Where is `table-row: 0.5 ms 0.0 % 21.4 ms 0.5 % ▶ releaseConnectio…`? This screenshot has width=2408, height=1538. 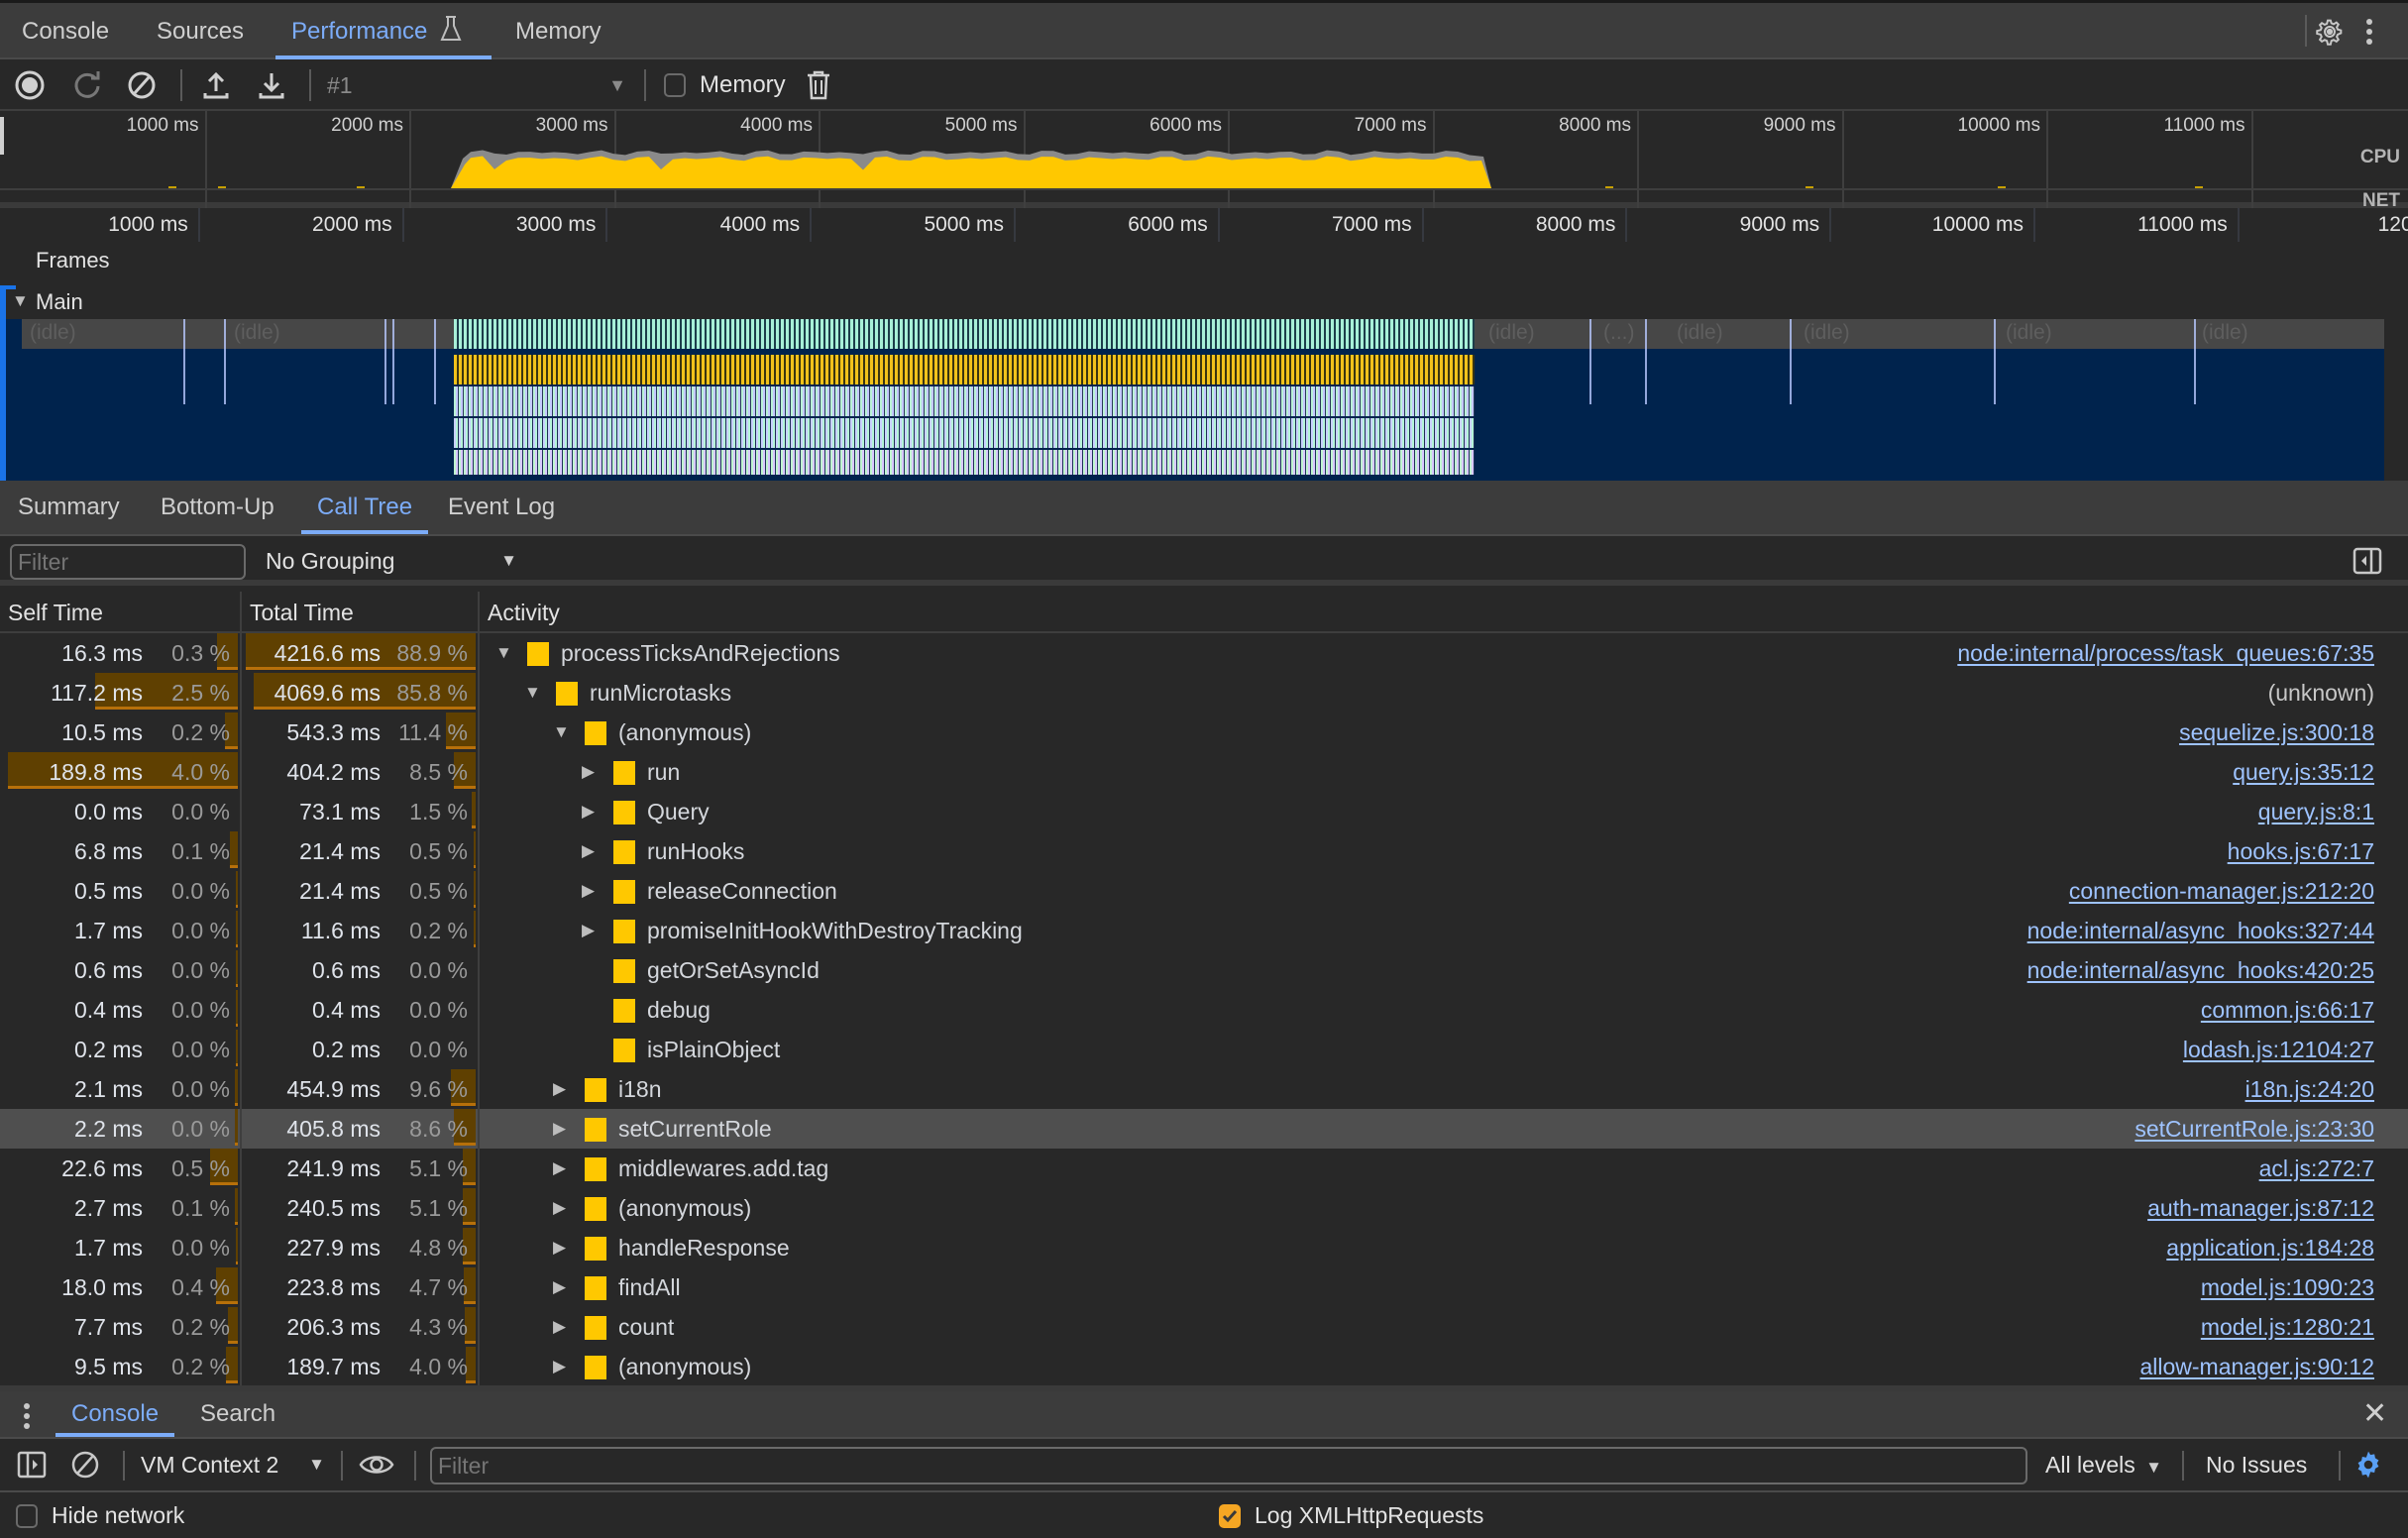 table-row: 0.5 ms 0.0 % 21.4 ms 0.5 % ▶ releaseConnectio… is located at coordinates (1204, 891).